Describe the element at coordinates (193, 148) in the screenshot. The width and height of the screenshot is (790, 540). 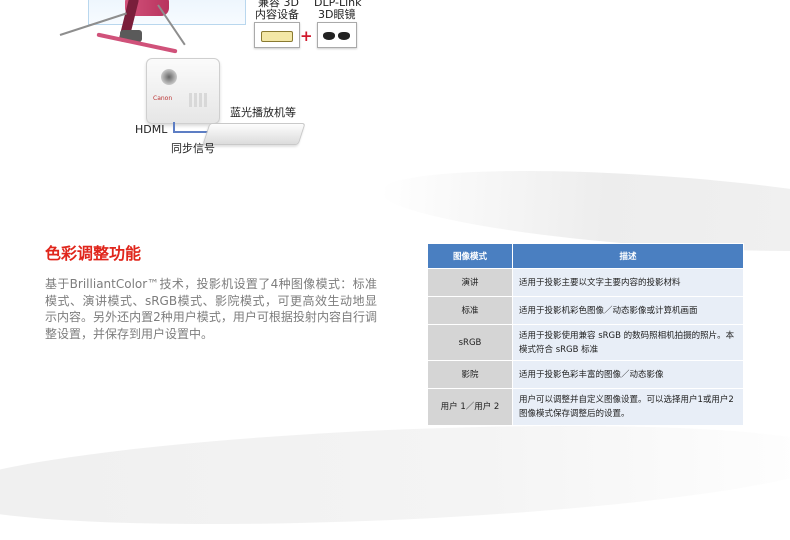
I see `sync-signal-label: 同步信号` at that location.